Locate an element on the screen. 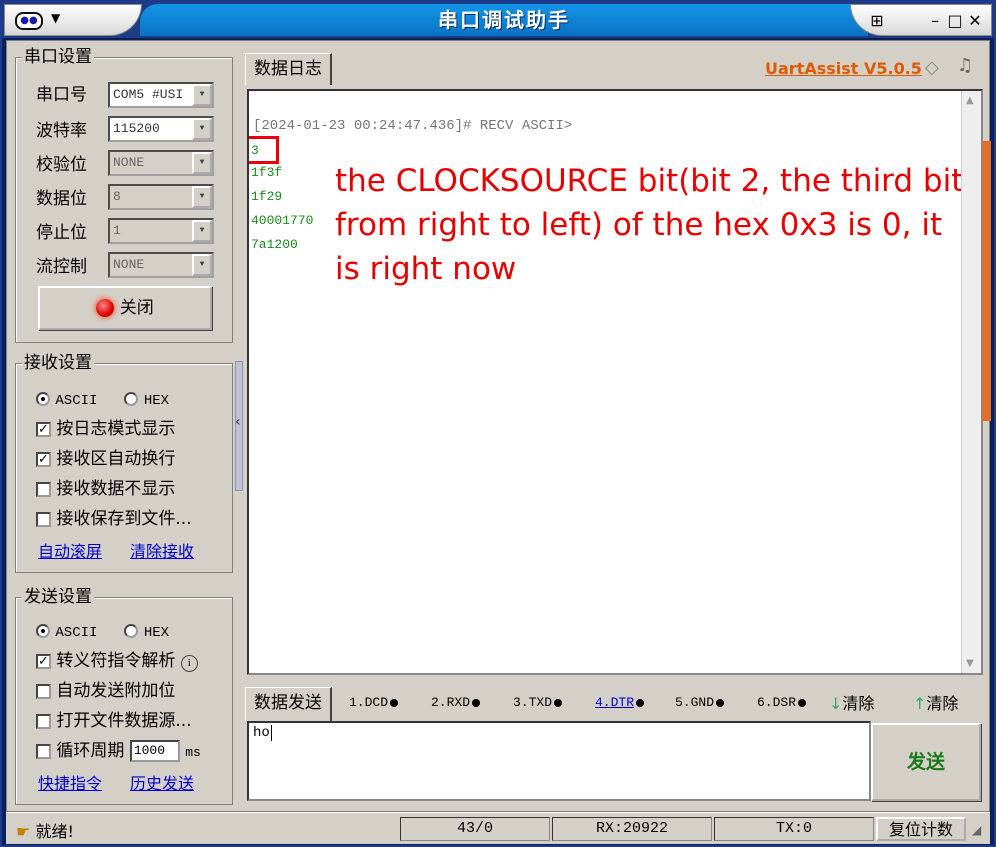  stop-bits-label: 停止位 is located at coordinates (61, 233).